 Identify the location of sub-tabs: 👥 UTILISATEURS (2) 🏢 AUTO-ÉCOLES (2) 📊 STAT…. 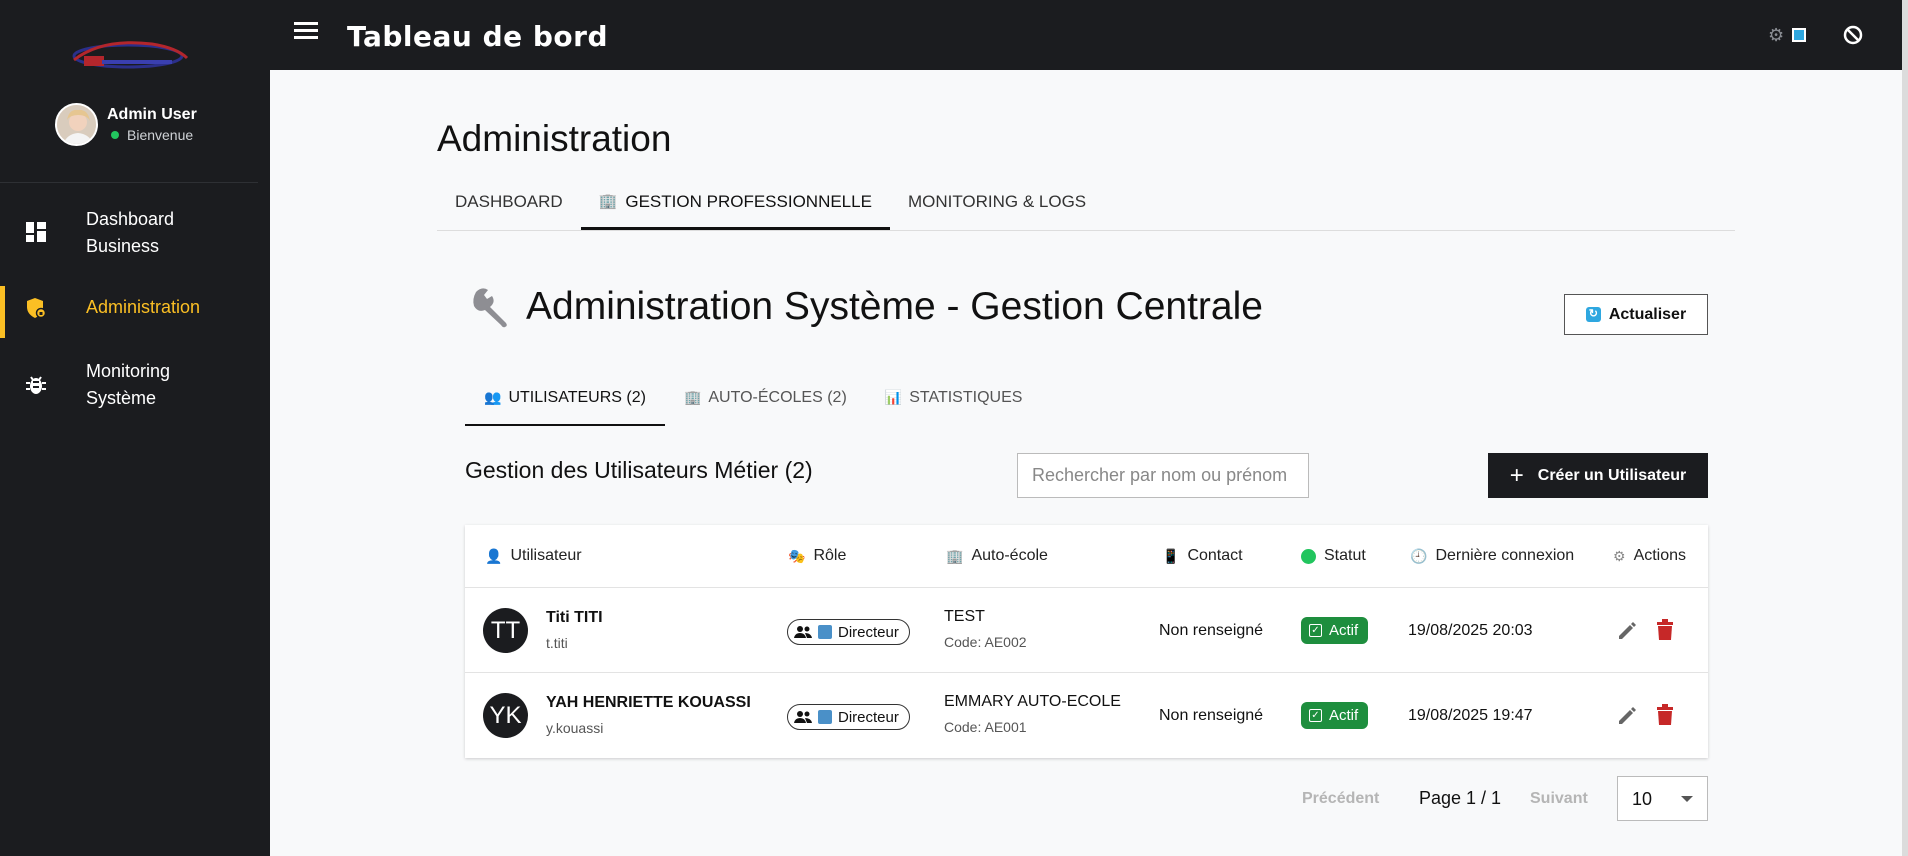
(753, 403).